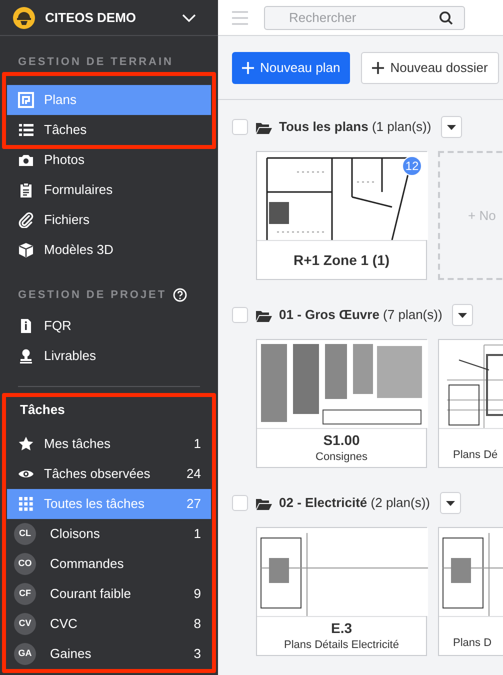 This screenshot has height=675, width=503. I want to click on sidebar-item: Tâches, so click(109, 129).